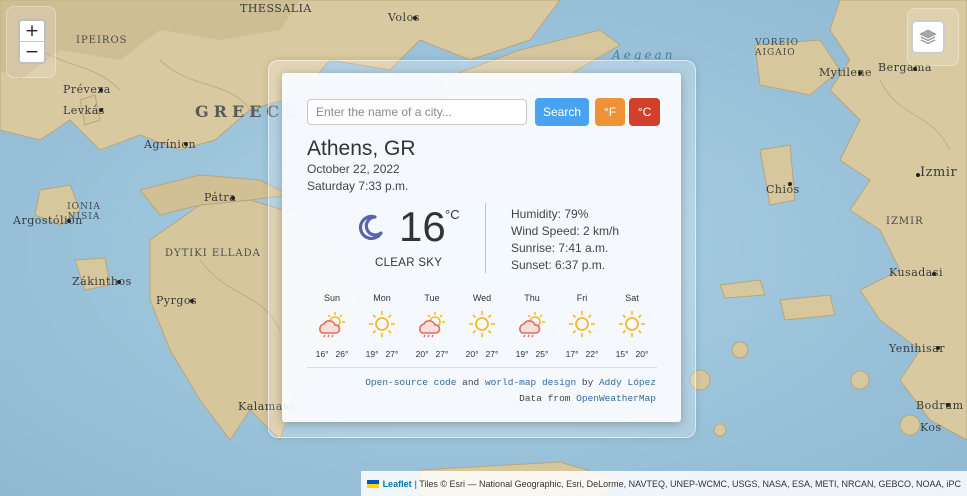  Describe the element at coordinates (940, 405) in the screenshot. I see `map-label-bodrum: Bodrum` at that location.